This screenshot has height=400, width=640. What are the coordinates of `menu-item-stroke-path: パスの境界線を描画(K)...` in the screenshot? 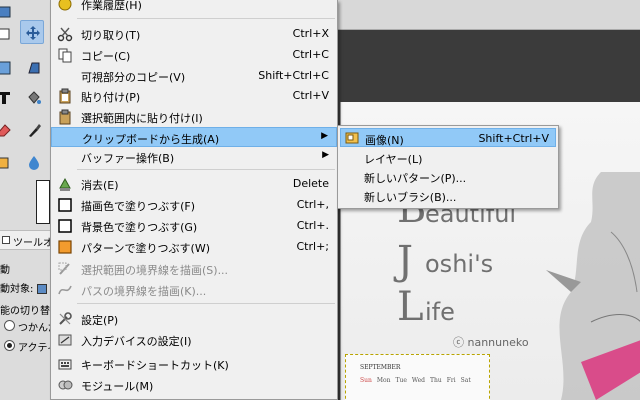 It's located at (194, 290).